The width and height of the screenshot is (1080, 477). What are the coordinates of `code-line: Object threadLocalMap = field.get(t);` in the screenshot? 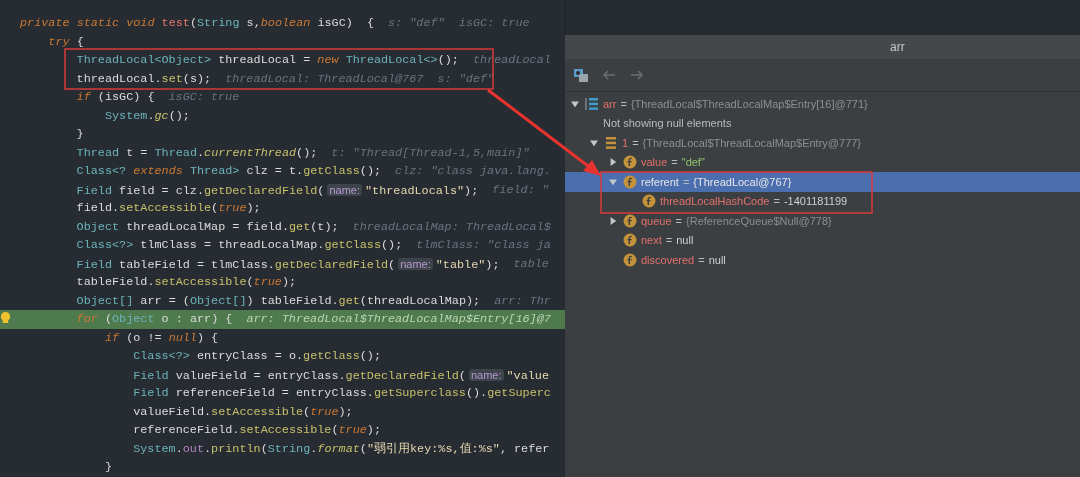 It's located at (207, 227).